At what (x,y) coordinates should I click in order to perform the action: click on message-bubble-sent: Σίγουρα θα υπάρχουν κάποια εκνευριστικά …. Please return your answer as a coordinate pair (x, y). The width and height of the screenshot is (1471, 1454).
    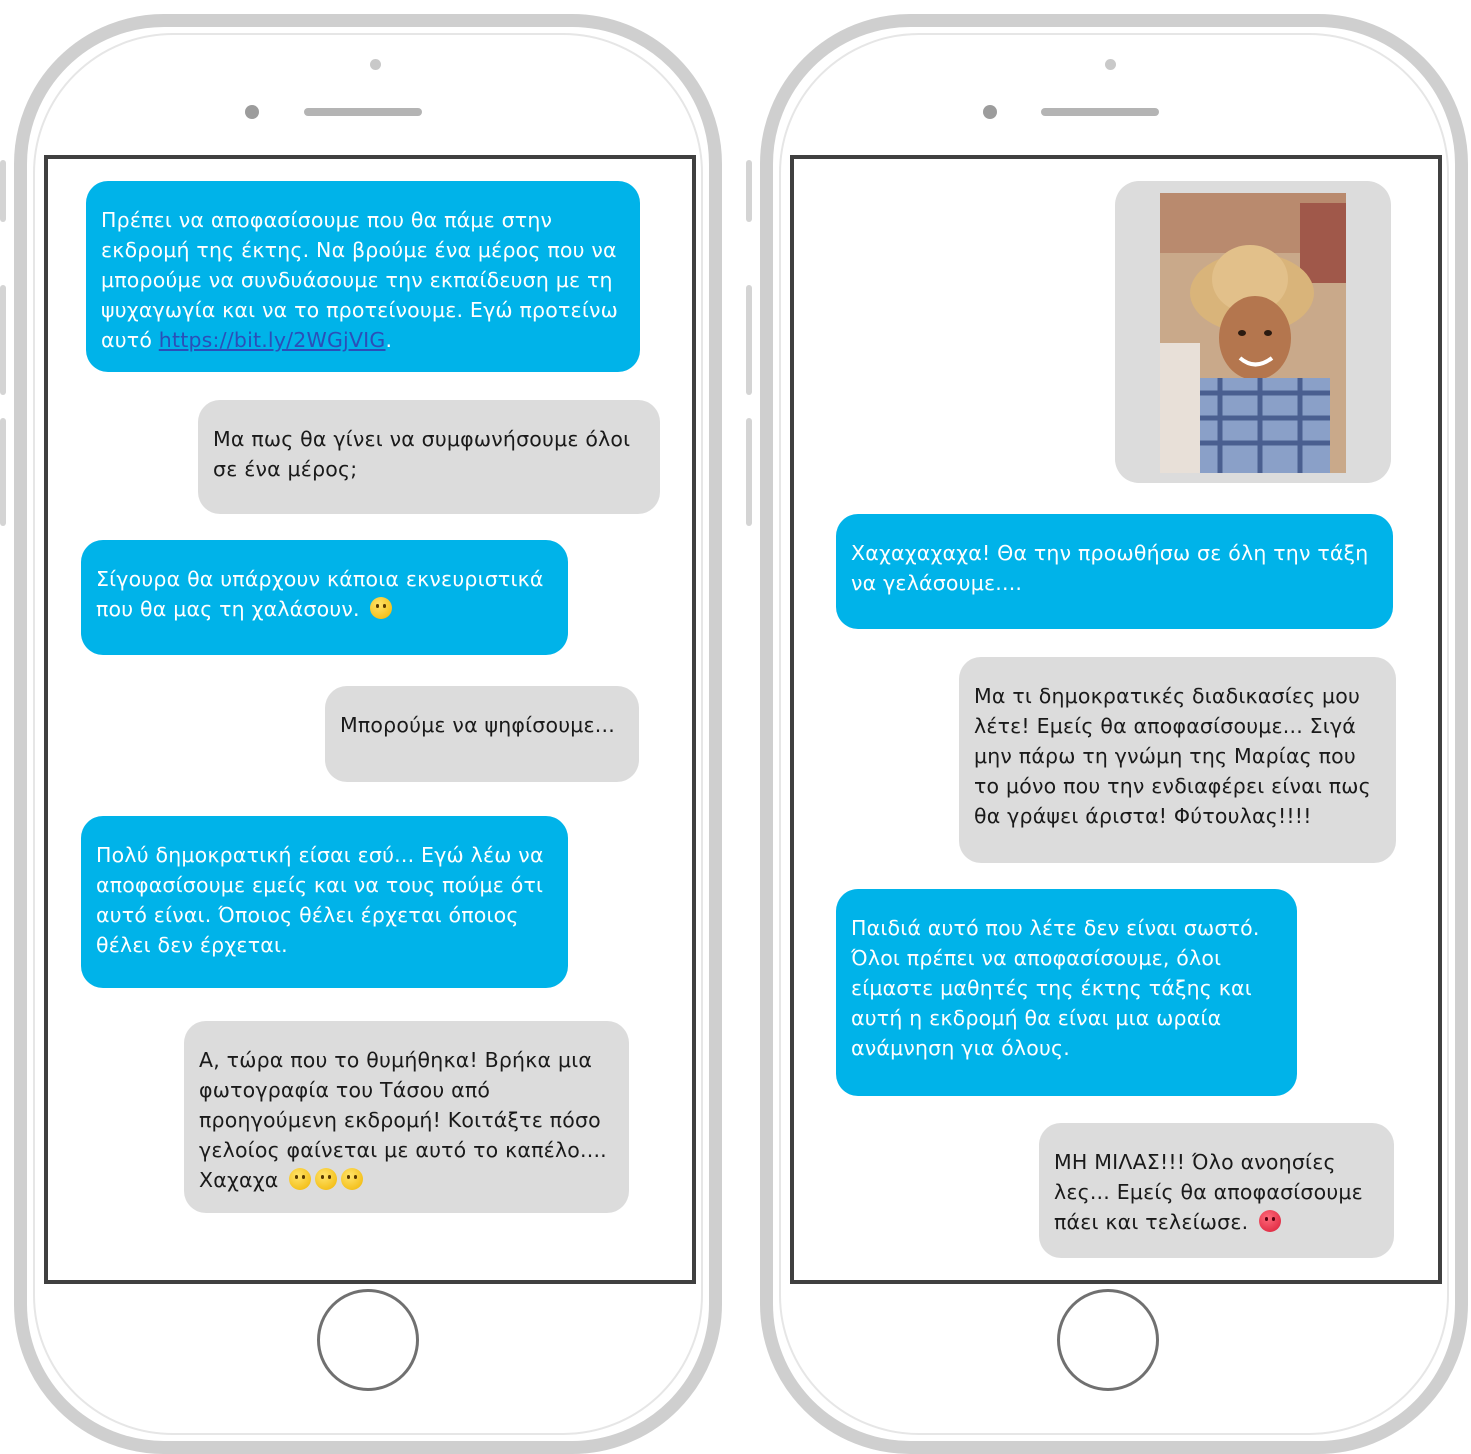
    Looking at the image, I should click on (324, 597).